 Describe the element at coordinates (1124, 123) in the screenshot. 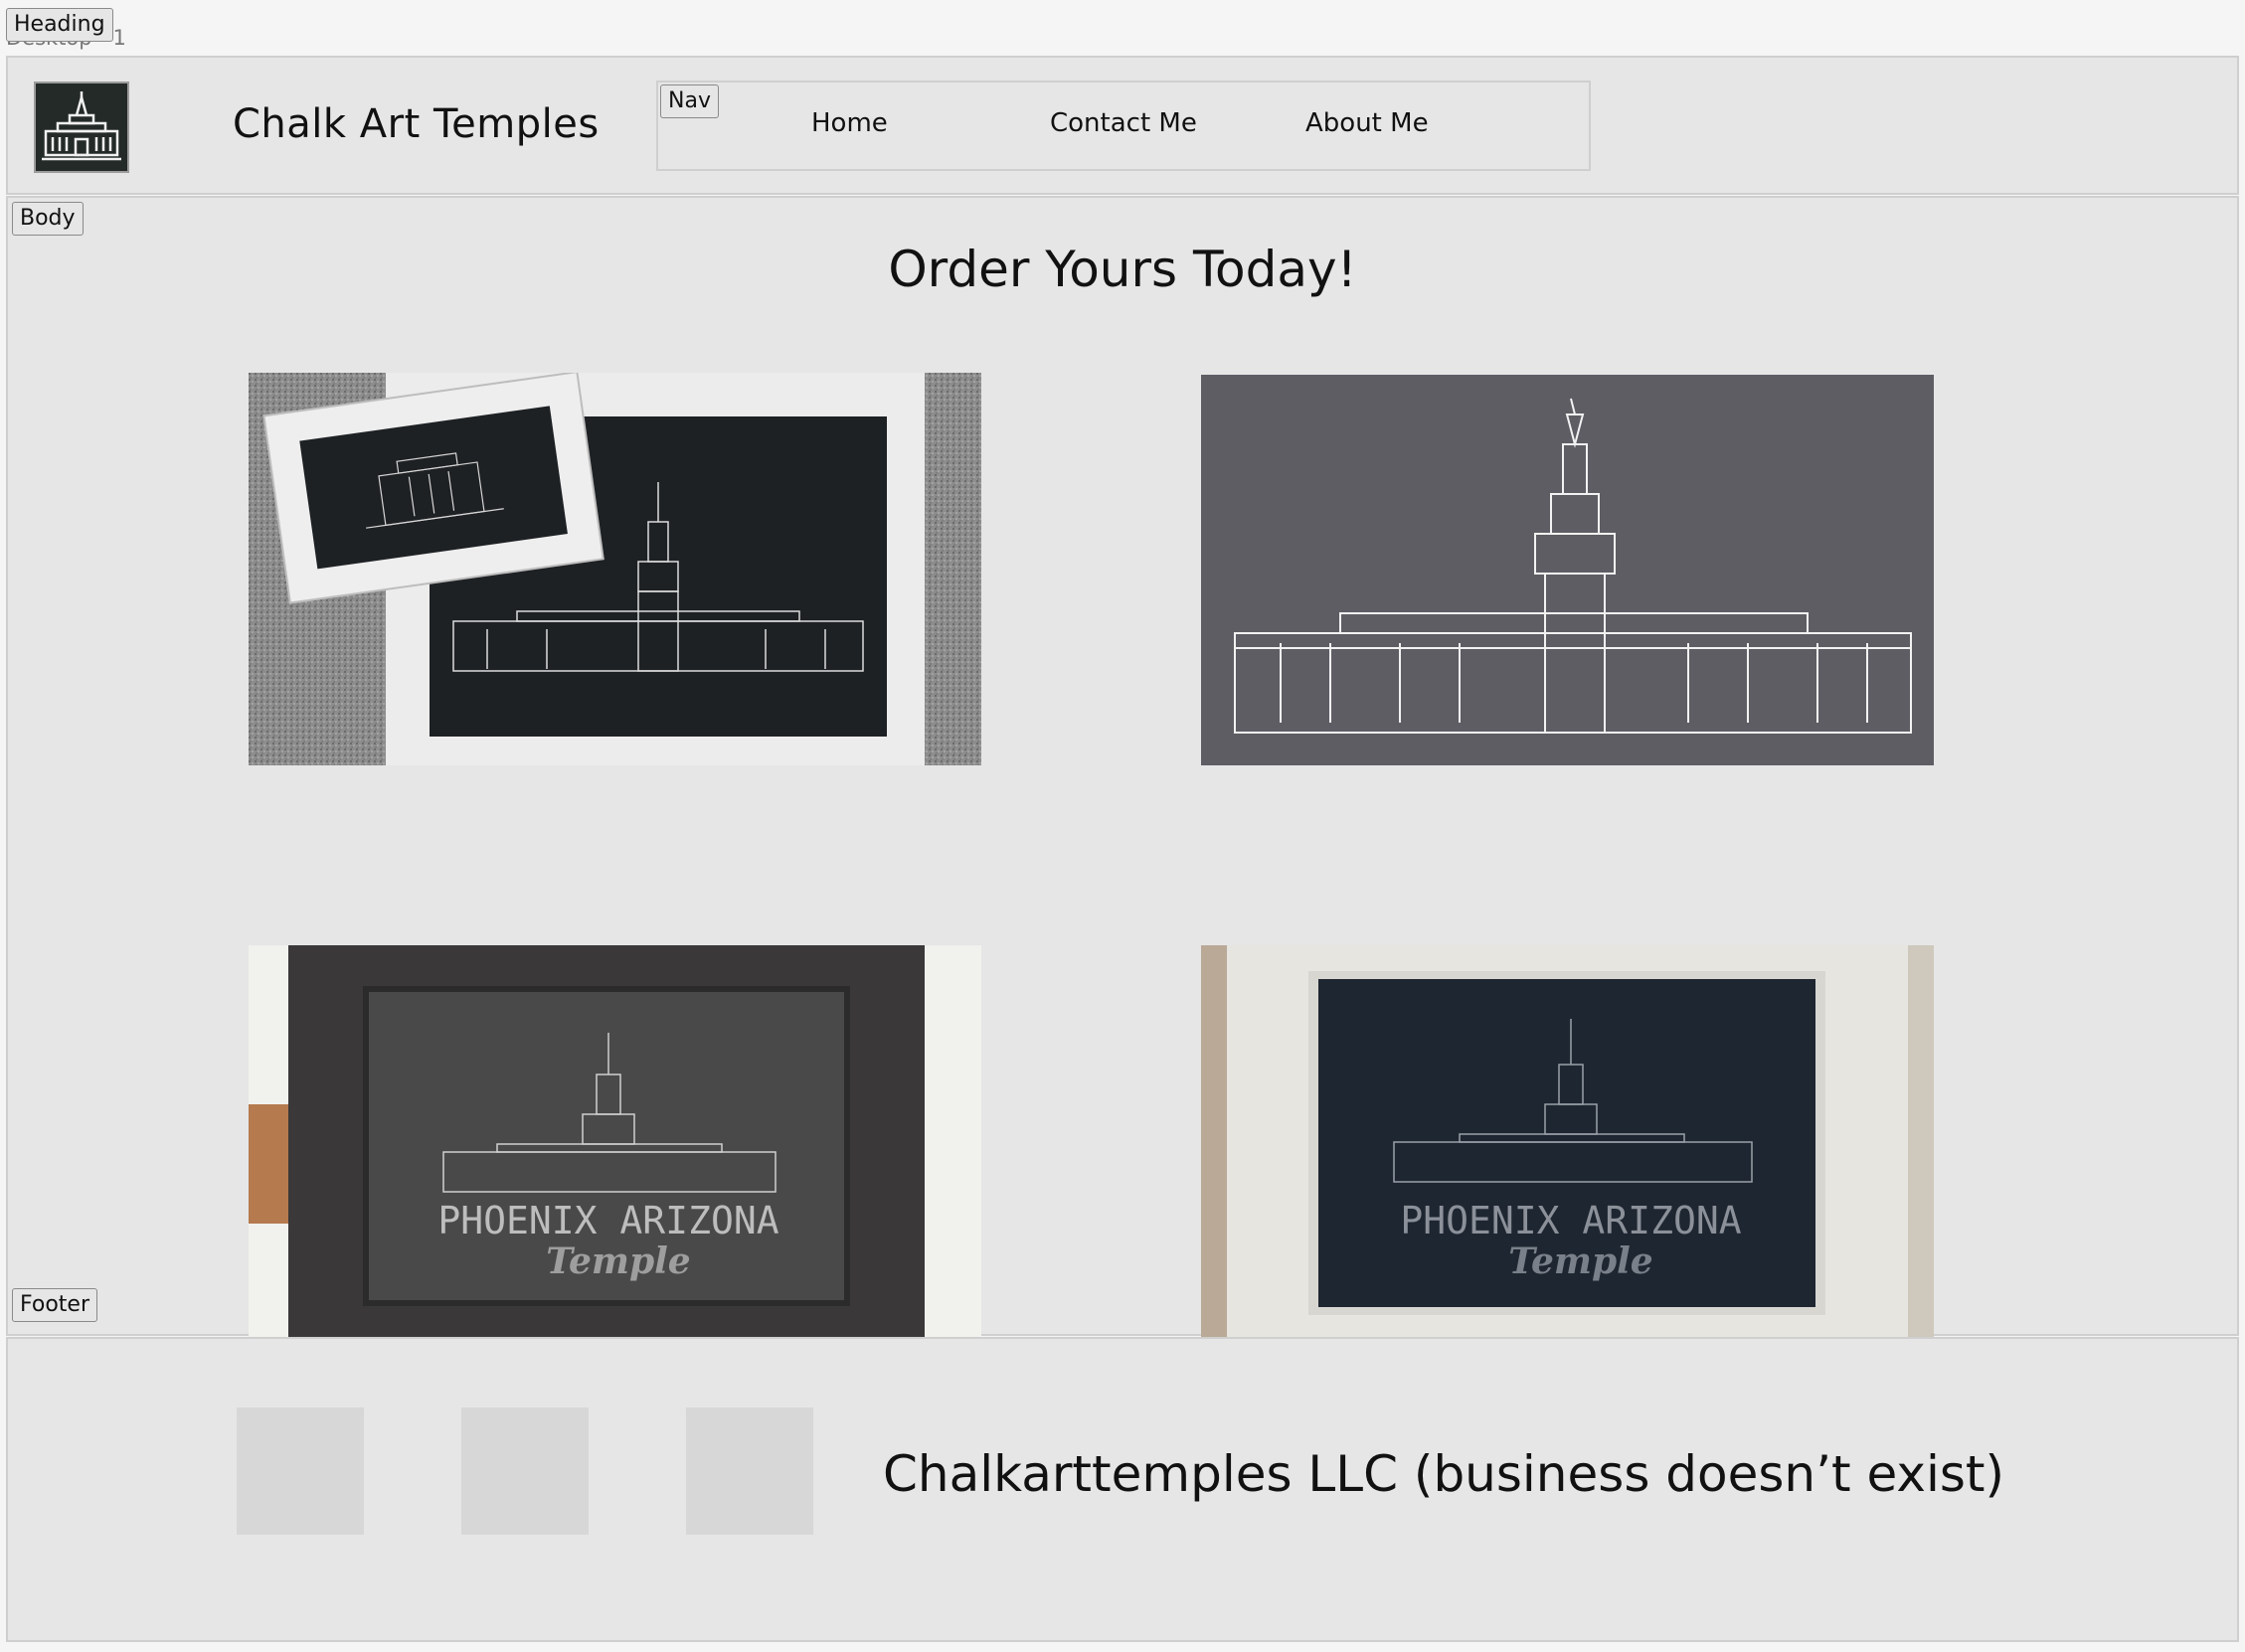

I see `nav-contact-link: Contact Me` at that location.